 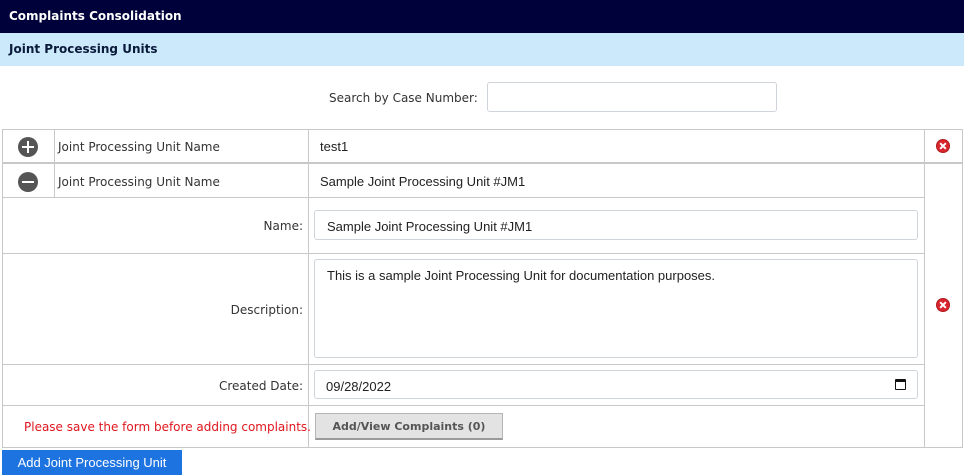 What do you see at coordinates (334, 146) in the screenshot?
I see `row-value: test1` at bounding box center [334, 146].